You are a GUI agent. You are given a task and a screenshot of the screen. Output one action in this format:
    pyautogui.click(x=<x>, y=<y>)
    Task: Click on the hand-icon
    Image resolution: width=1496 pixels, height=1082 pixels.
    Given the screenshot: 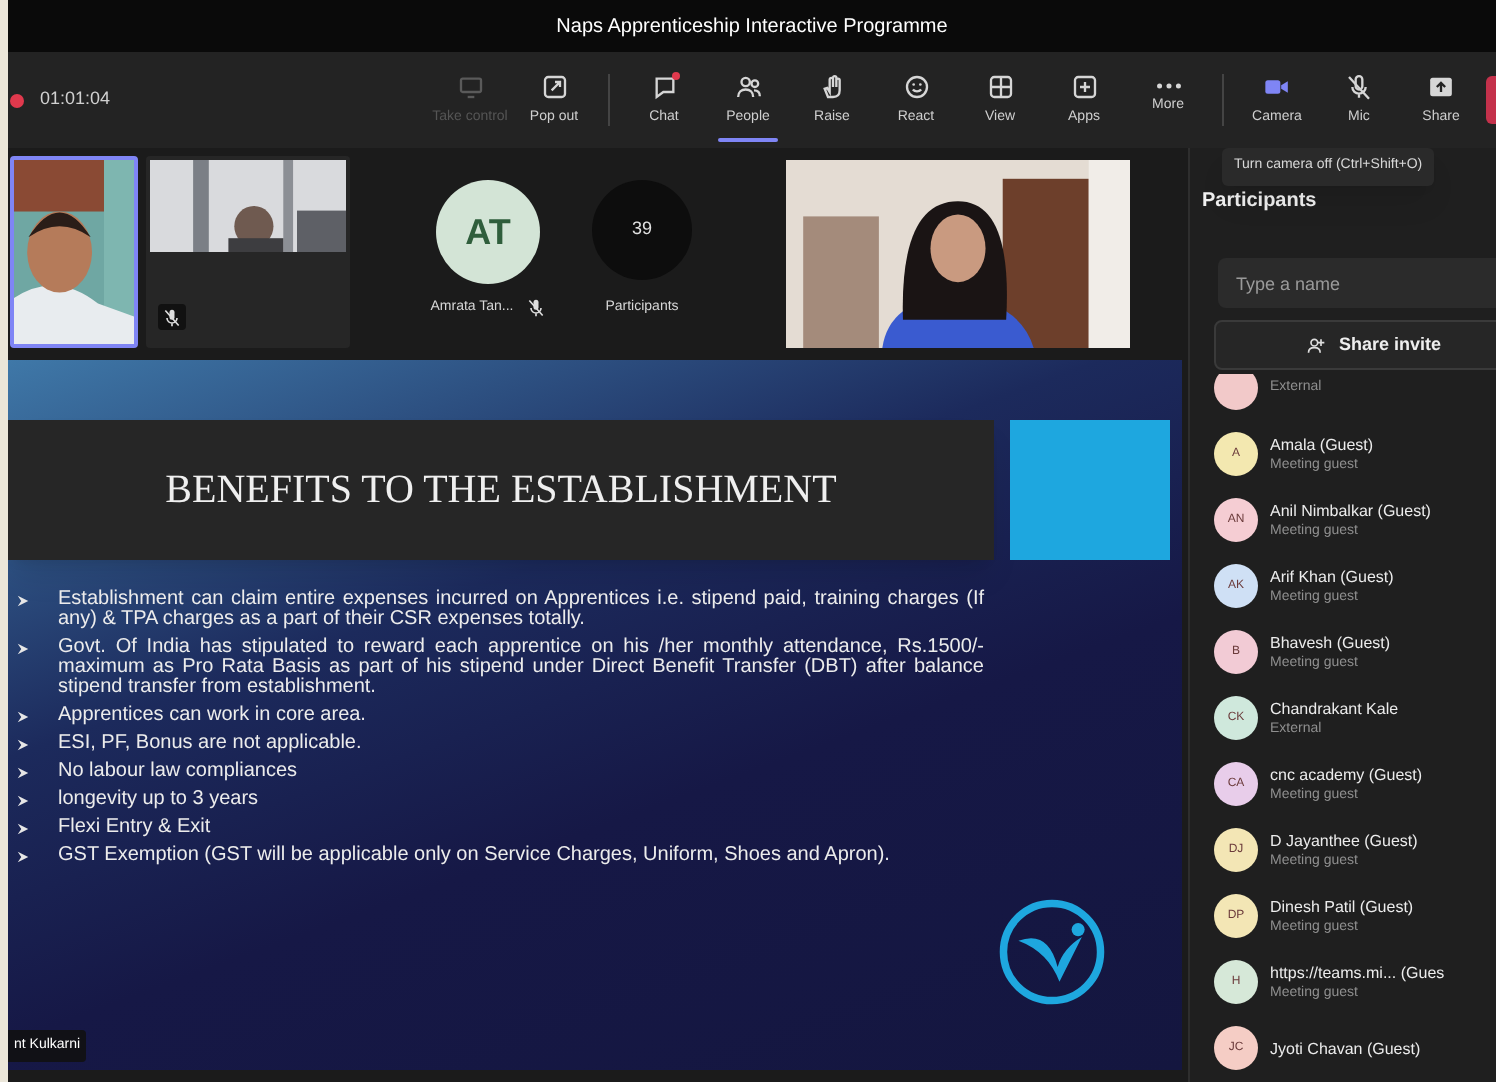 What is the action you would take?
    pyautogui.click(x=832, y=86)
    